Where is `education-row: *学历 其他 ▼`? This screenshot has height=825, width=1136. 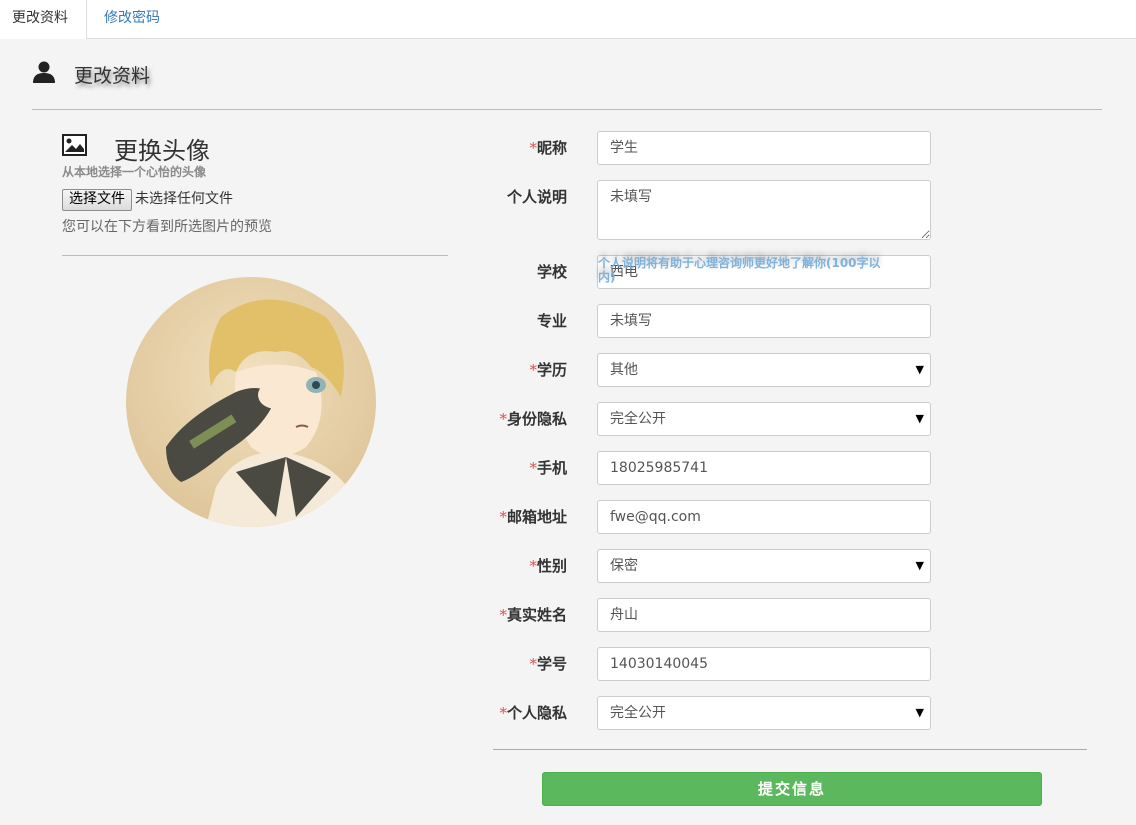 education-row: *学历 其他 ▼ is located at coordinates (793, 370).